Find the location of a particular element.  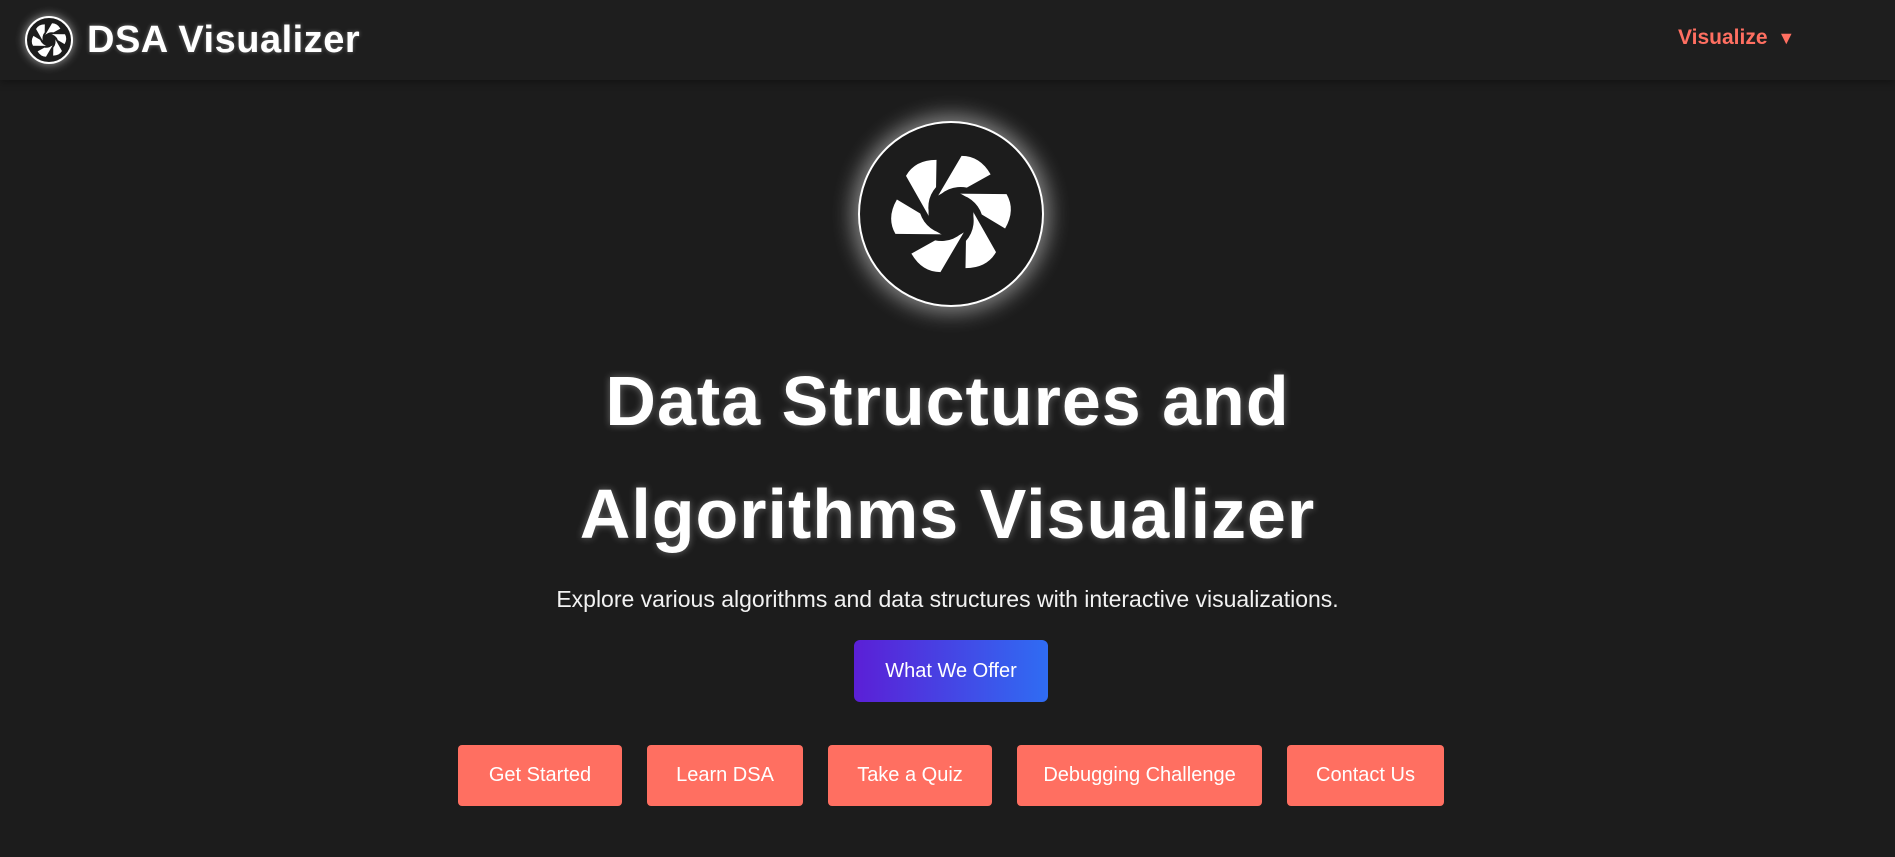

brand-link: DSA Visualizer is located at coordinates (192, 40).